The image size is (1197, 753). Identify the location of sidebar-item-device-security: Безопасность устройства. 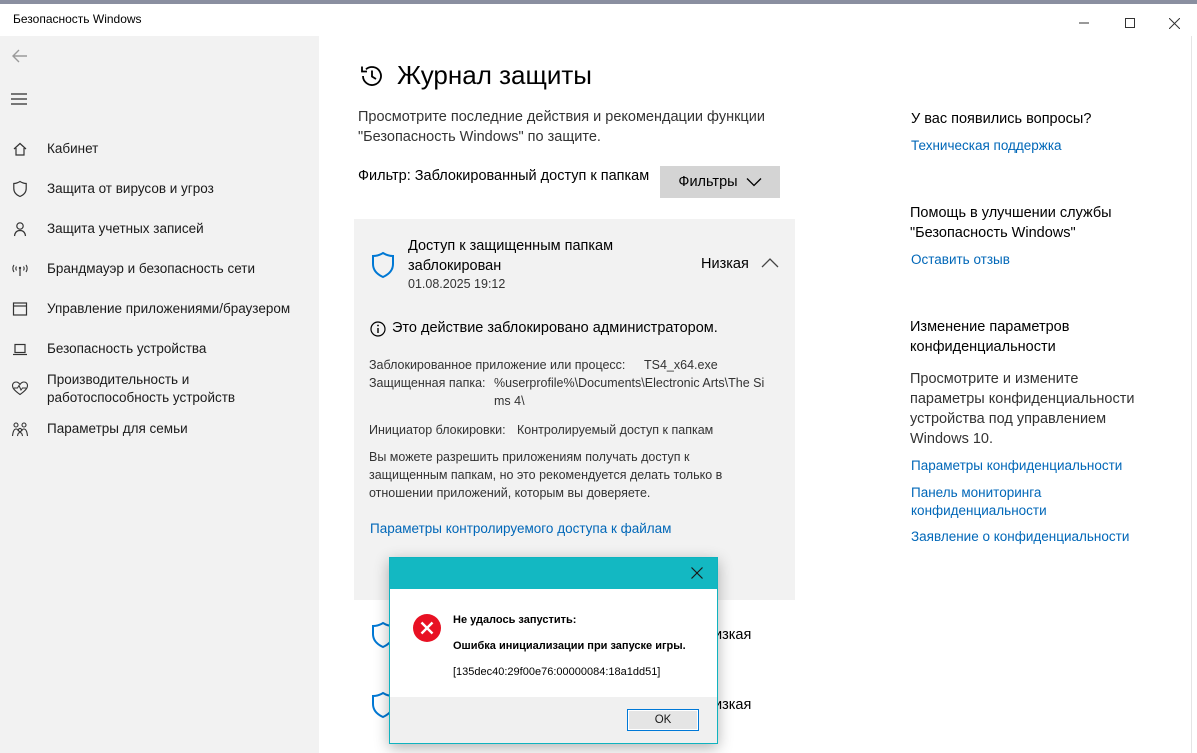
(159, 349).